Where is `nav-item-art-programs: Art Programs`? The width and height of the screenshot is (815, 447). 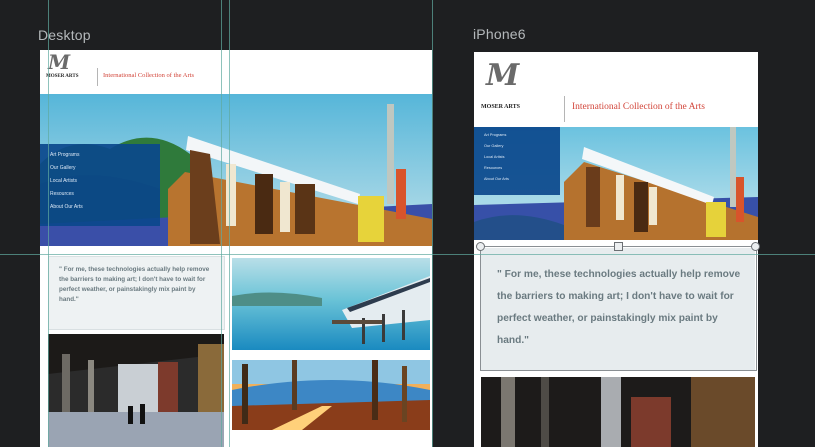
nav-item-art-programs: Art Programs is located at coordinates (101, 158).